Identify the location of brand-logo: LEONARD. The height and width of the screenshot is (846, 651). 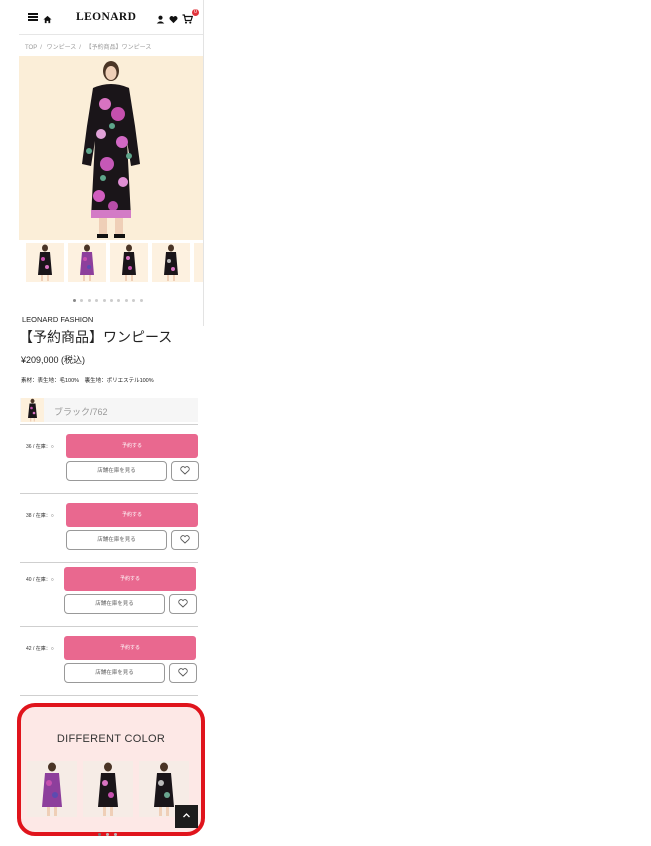
(106, 17).